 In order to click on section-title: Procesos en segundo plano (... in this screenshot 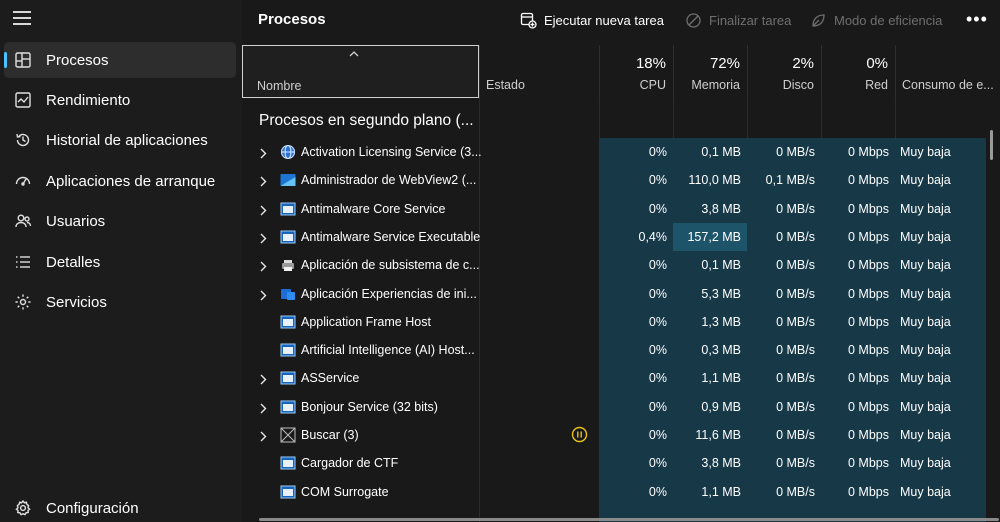, I will do `click(366, 120)`.